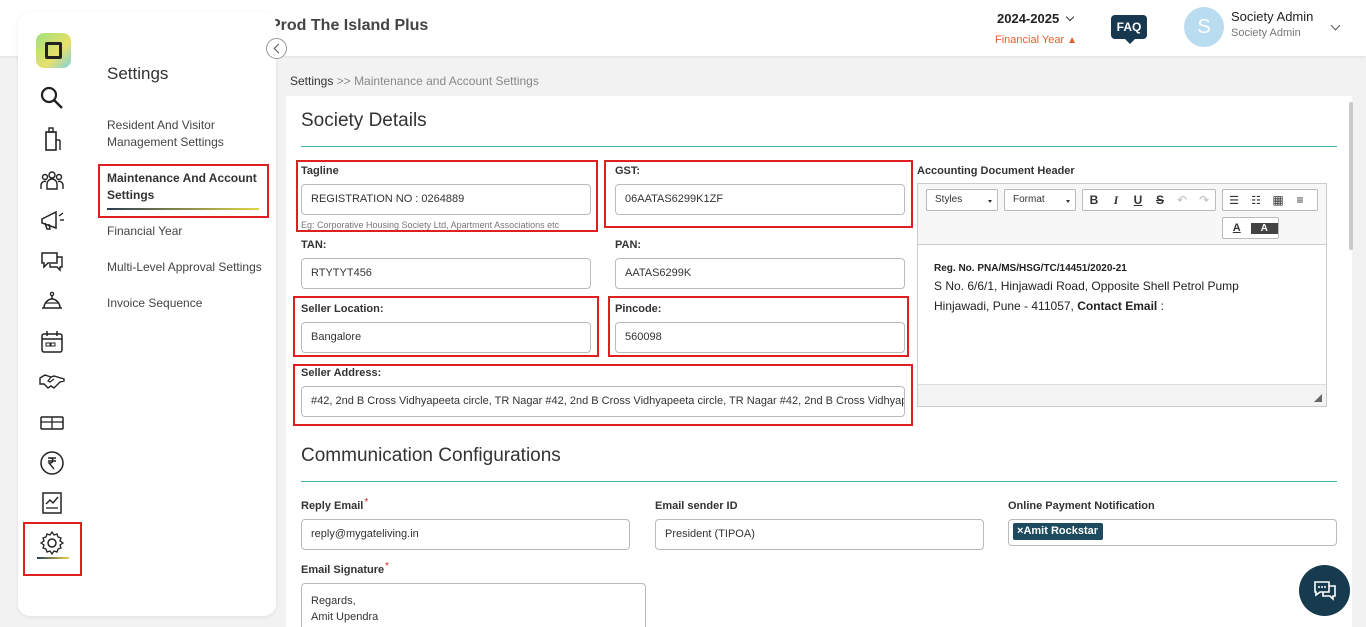  Describe the element at coordinates (446, 273) in the screenshot. I see `tan-input: RTYTYT456` at that location.